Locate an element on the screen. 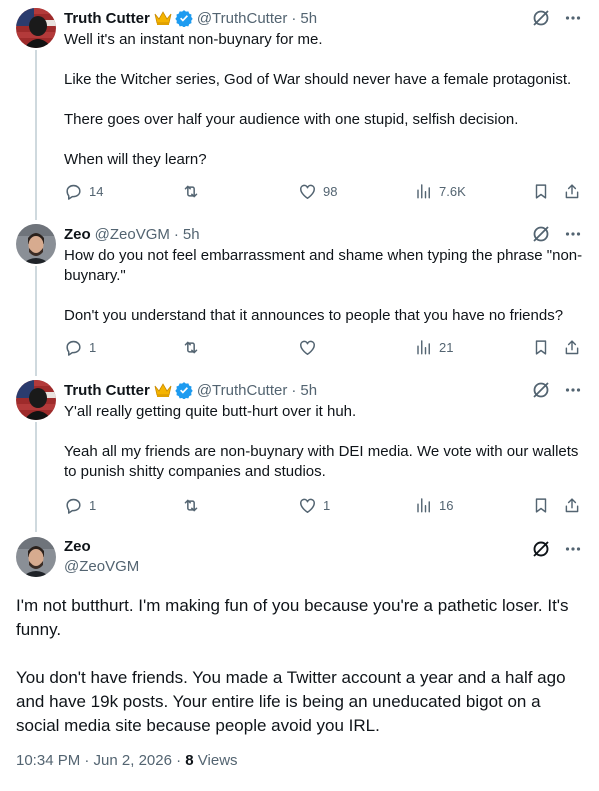 This screenshot has width=599, height=791. like-button is located at coordinates (310, 347).